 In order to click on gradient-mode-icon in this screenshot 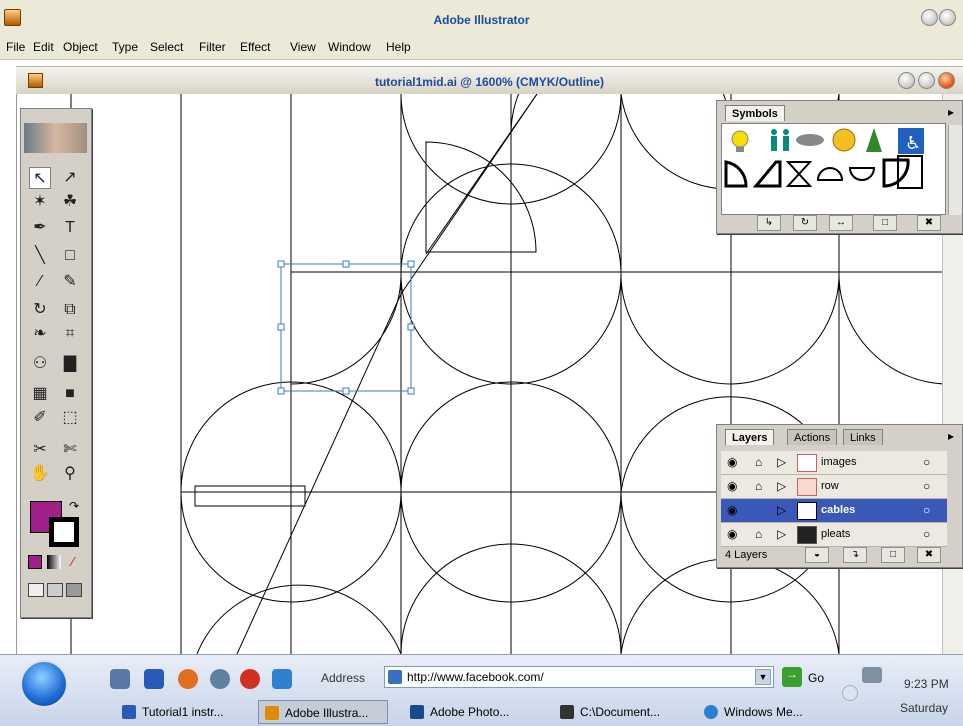, I will do `click(54, 562)`.